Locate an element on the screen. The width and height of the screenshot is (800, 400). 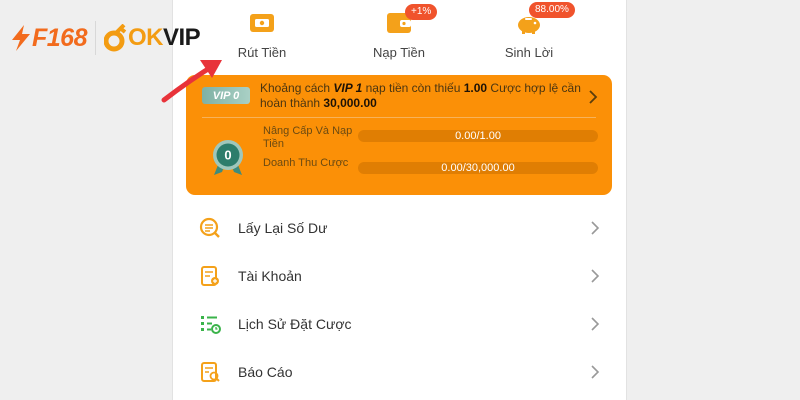
f168-logo: F168 is located at coordinates (48, 38).